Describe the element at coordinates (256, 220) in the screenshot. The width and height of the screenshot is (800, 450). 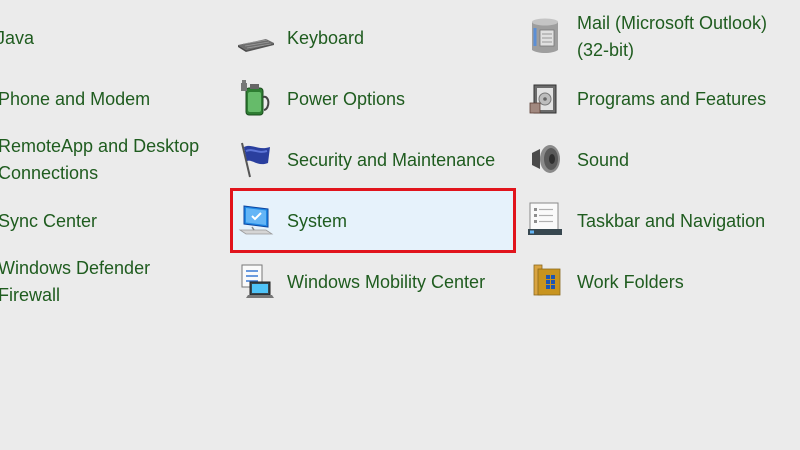
I see `system-icon` at that location.